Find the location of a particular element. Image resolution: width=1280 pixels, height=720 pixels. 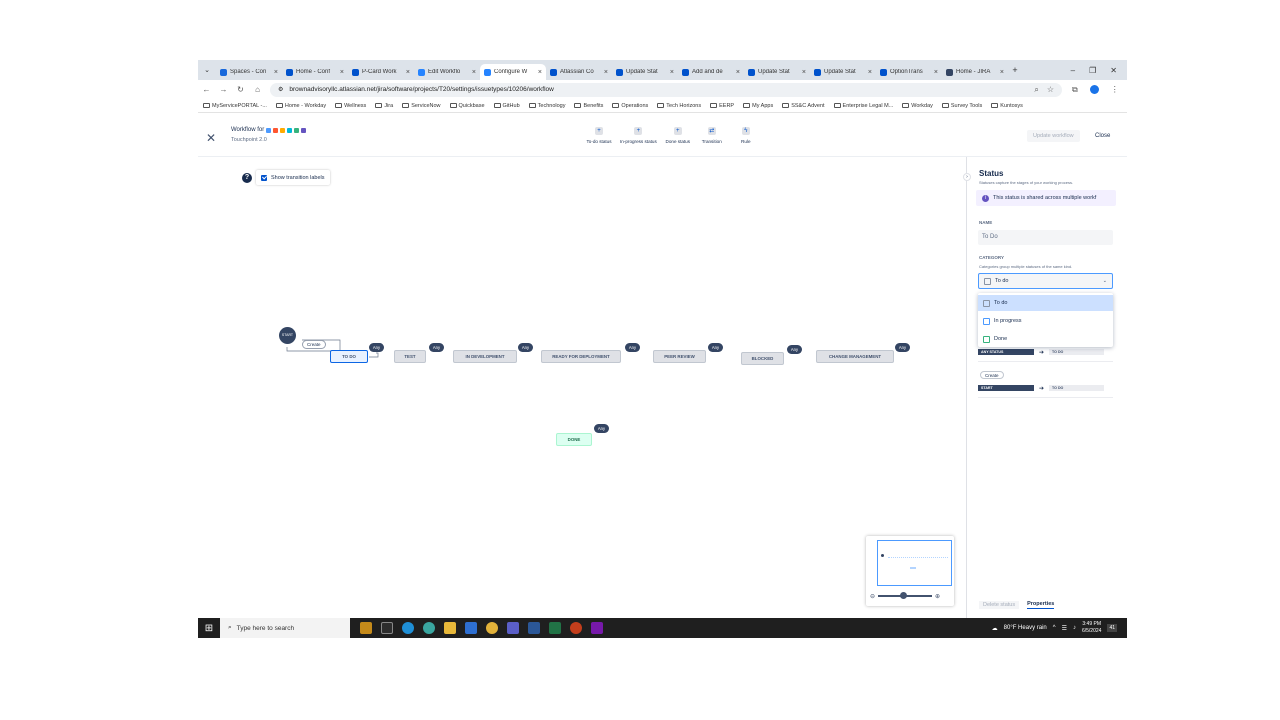

teams-icon is located at coordinates (513, 628).